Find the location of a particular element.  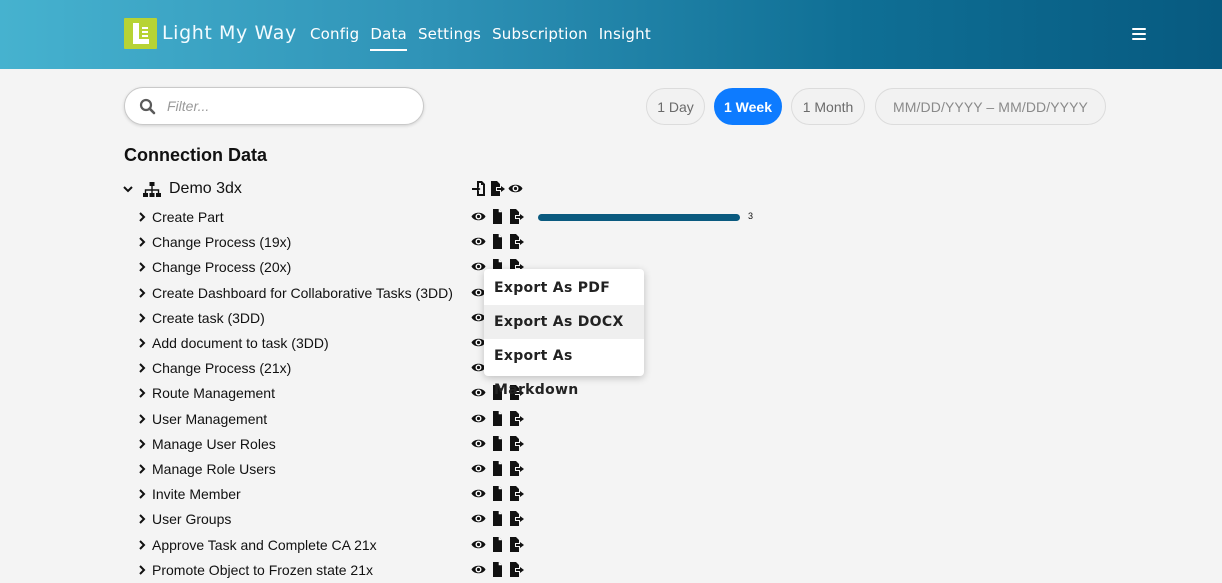

tree-row-label: Invite Member is located at coordinates (196, 494).